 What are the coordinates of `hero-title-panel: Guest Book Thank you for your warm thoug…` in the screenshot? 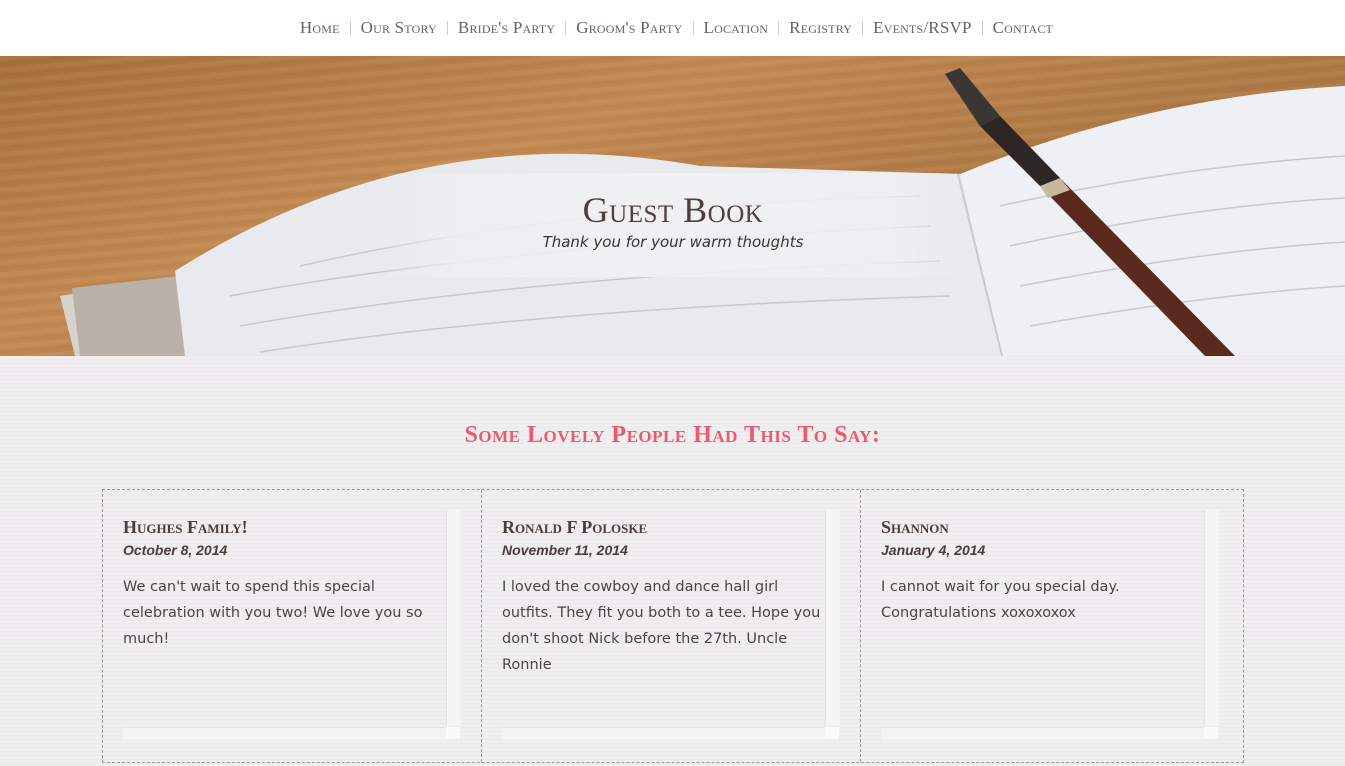 It's located at (673, 225).